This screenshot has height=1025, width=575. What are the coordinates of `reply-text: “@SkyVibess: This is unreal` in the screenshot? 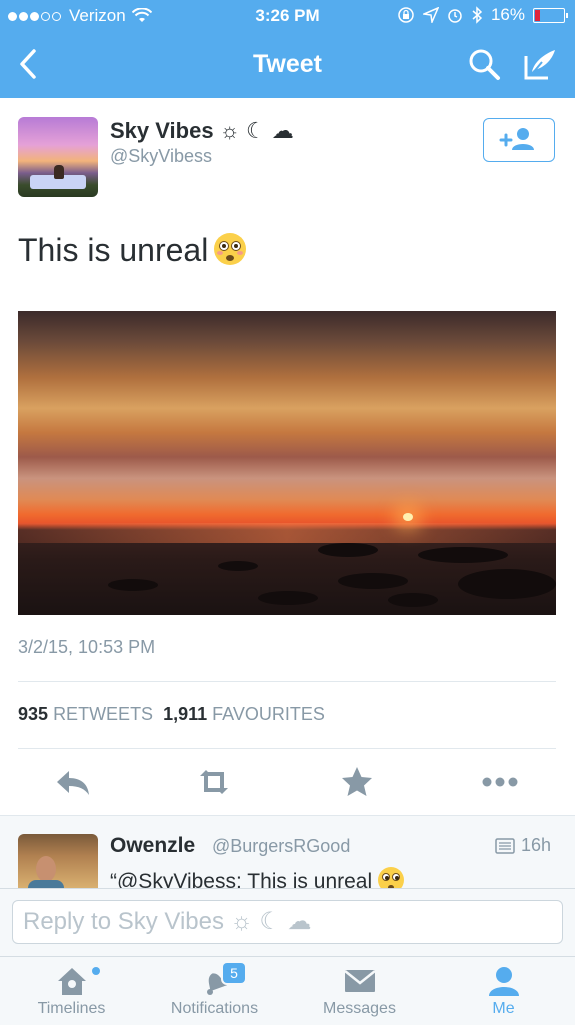 It's located at (257, 877).